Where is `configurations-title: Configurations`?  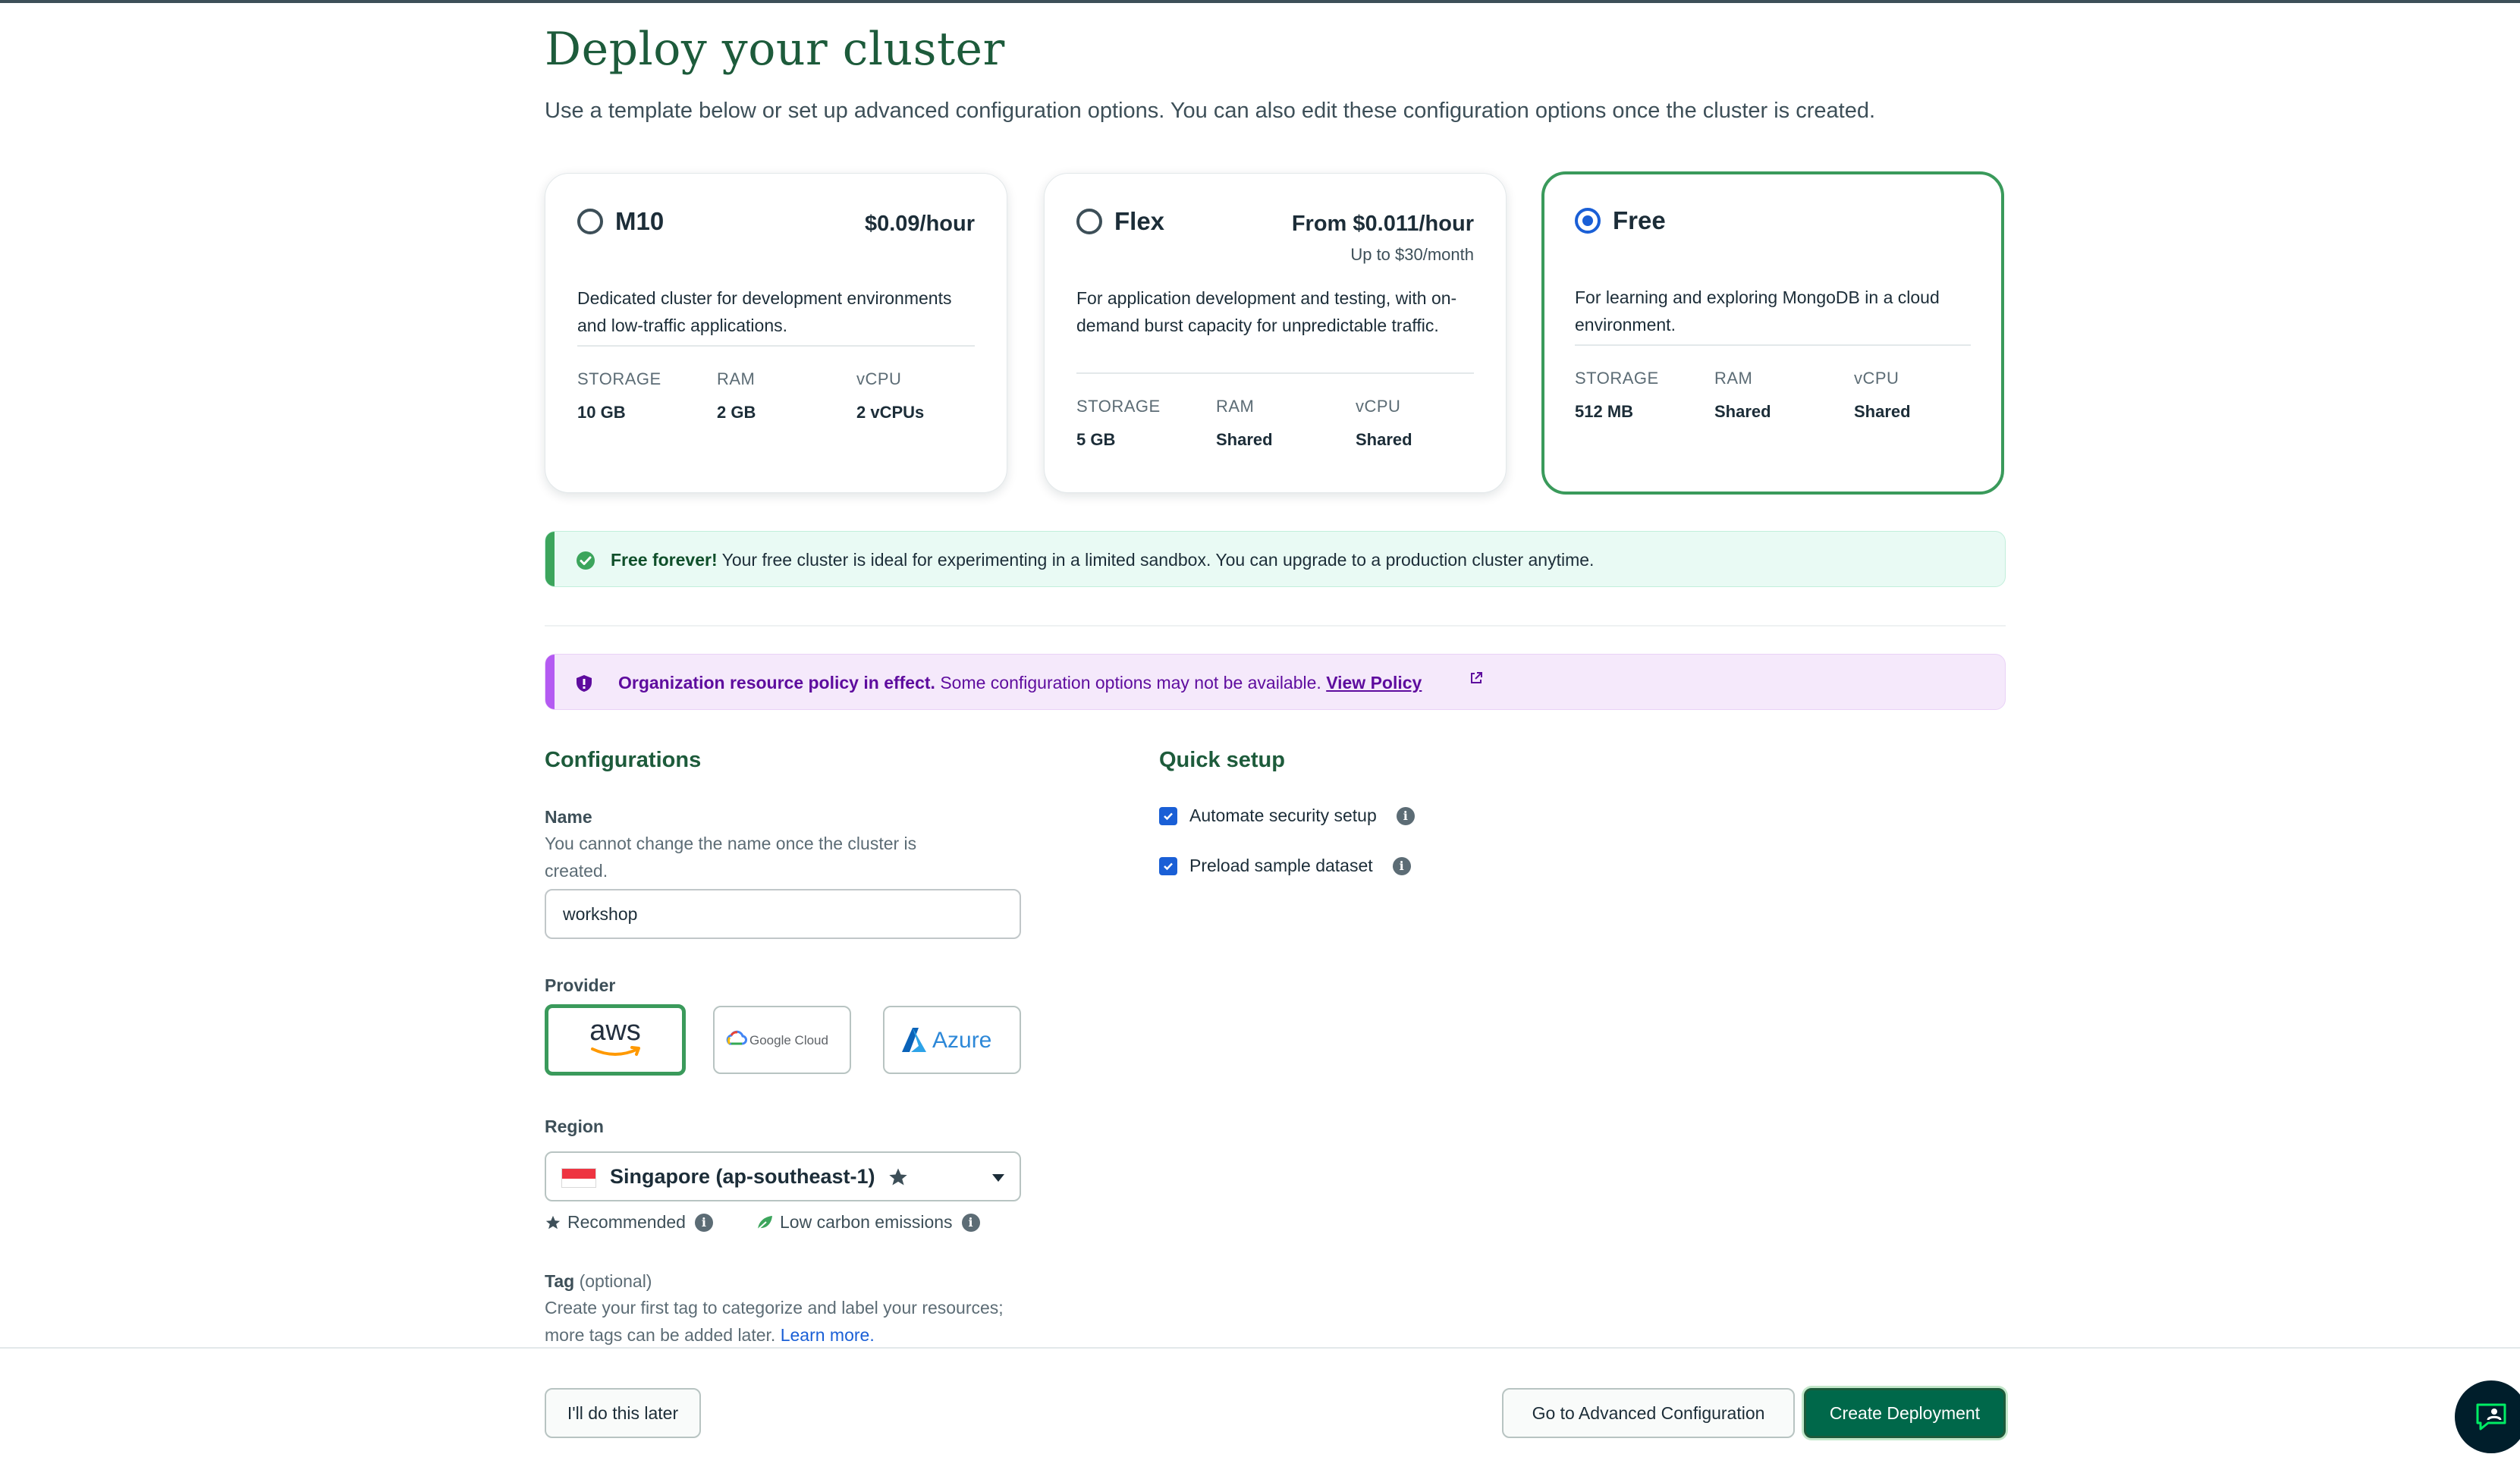 configurations-title: Configurations is located at coordinates (623, 760).